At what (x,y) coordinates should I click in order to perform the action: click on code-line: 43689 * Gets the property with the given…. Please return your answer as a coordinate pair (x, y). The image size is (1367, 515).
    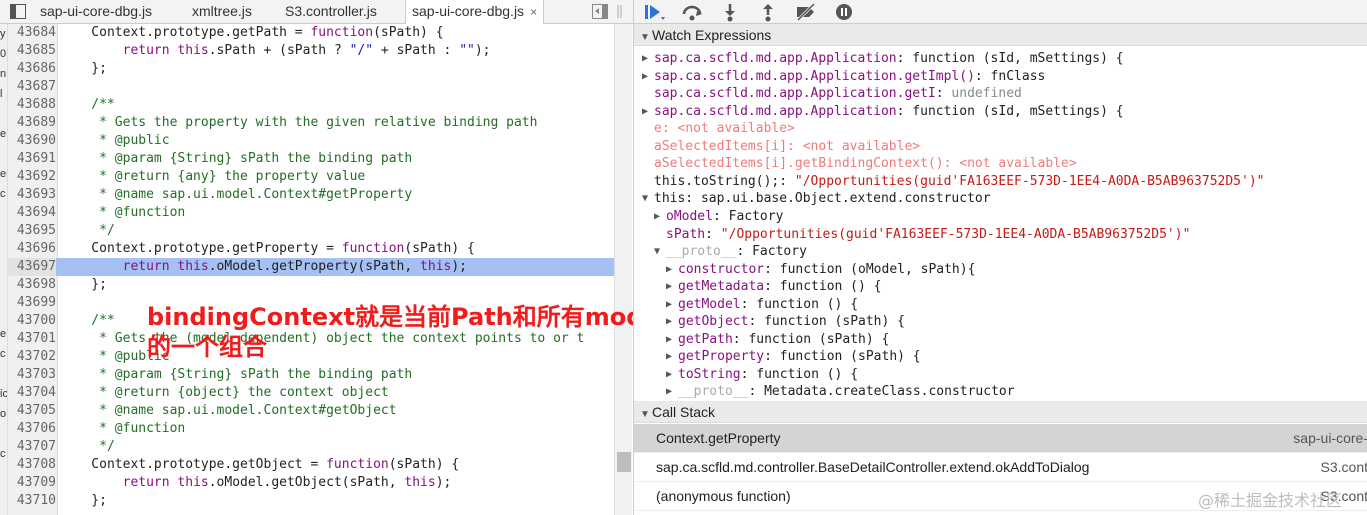
    Looking at the image, I should click on (311, 123).